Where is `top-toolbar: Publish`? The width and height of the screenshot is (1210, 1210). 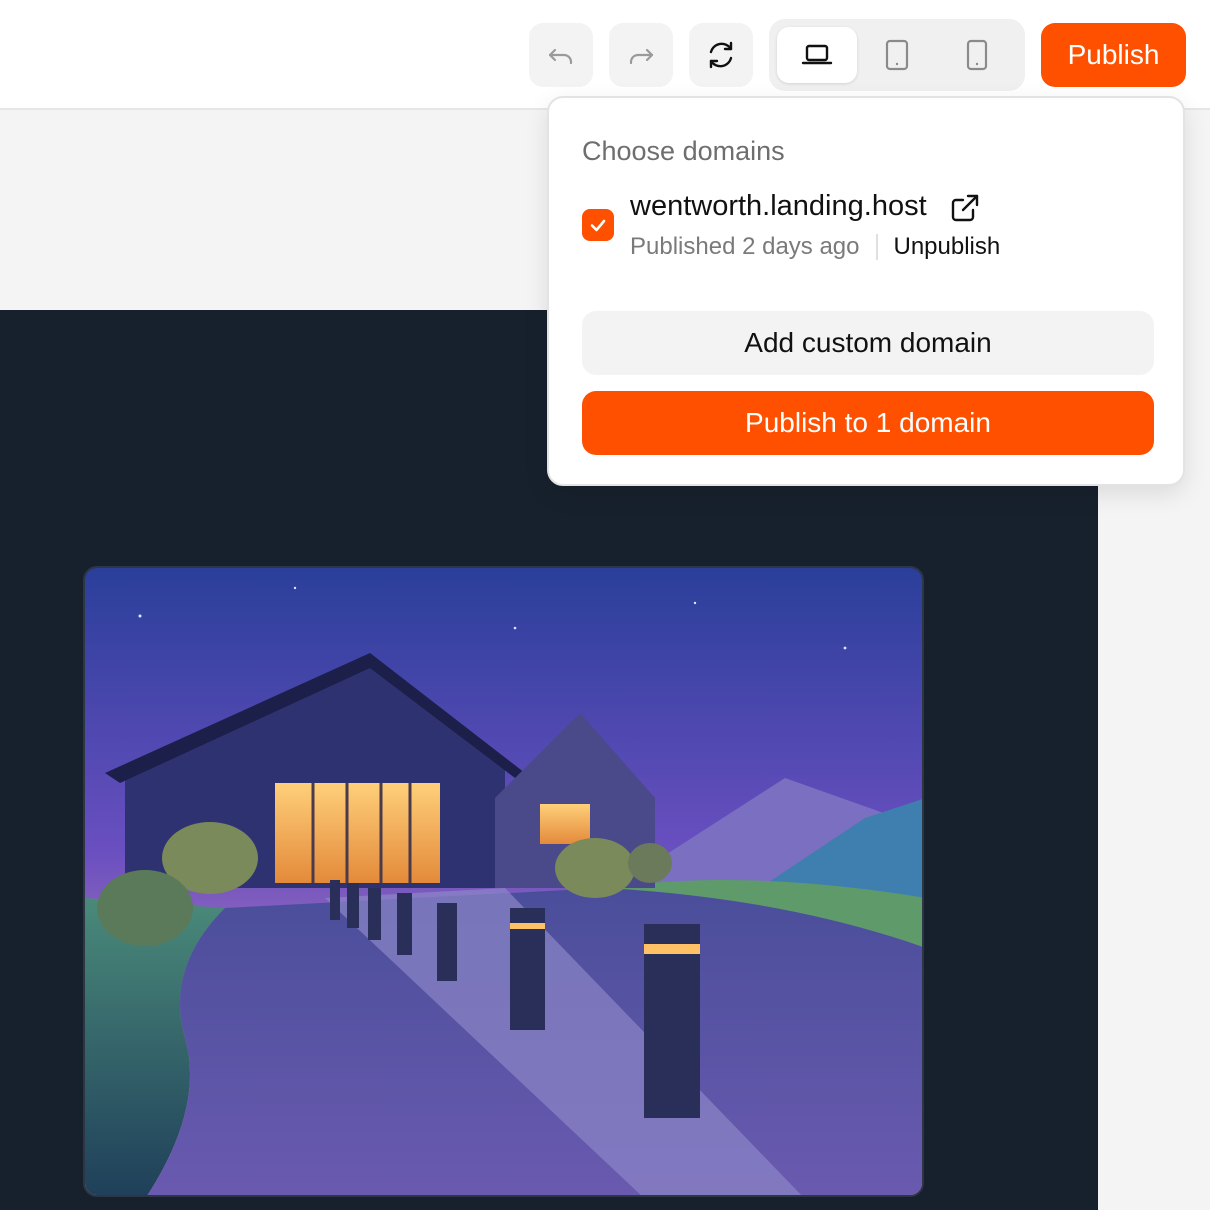
top-toolbar: Publish is located at coordinates (605, 55).